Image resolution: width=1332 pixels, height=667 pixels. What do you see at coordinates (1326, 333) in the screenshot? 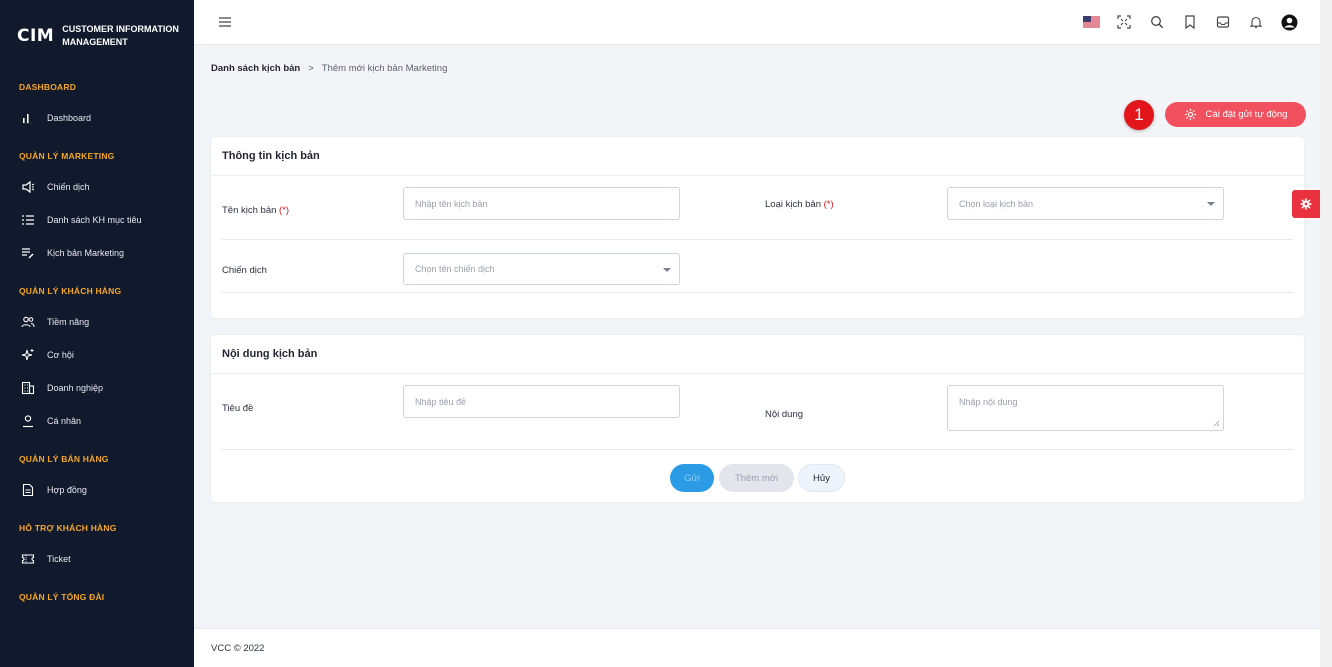
I see `page-scrollbar` at bounding box center [1326, 333].